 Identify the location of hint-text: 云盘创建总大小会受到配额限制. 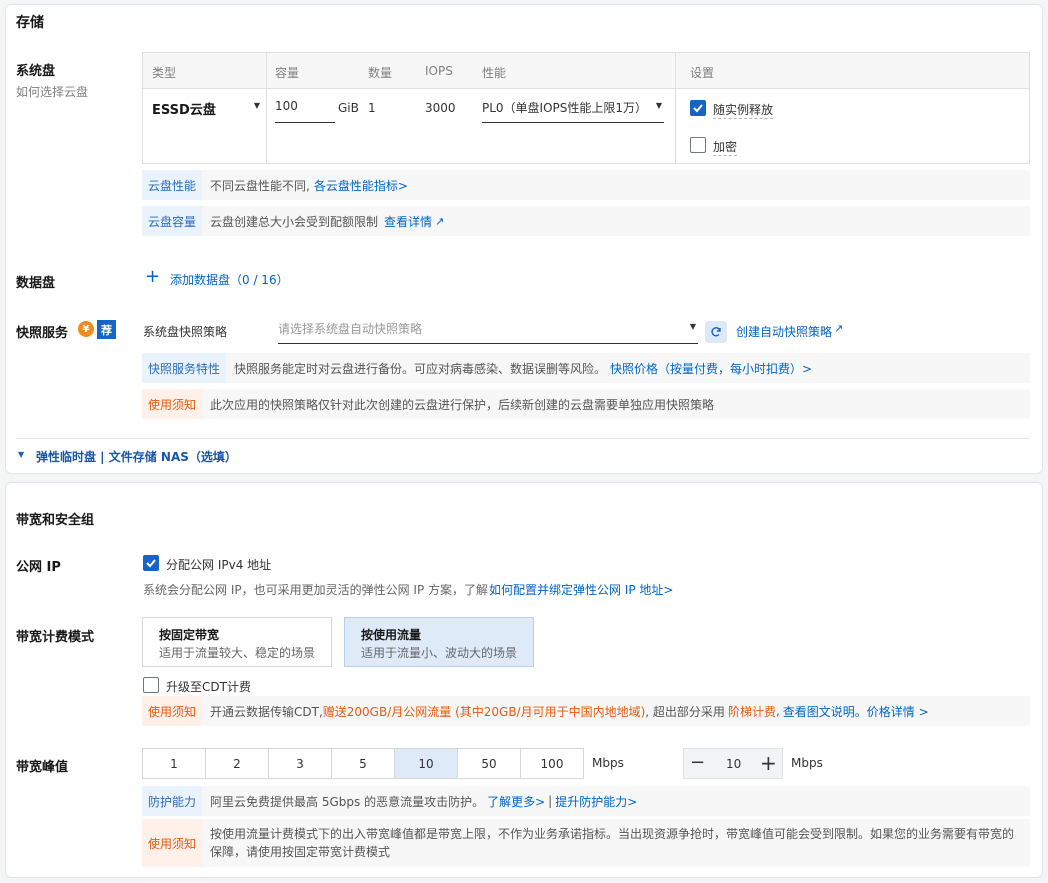
(294, 221).